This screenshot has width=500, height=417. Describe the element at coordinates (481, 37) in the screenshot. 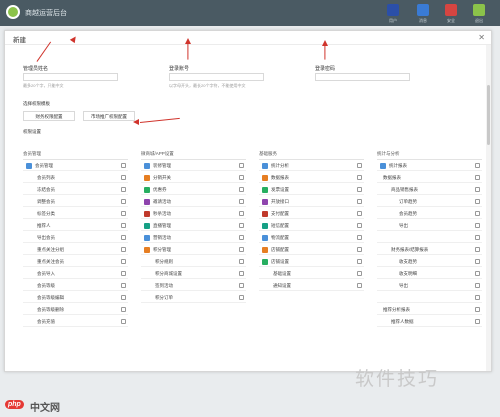

I see `close-icon: ✕` at that location.